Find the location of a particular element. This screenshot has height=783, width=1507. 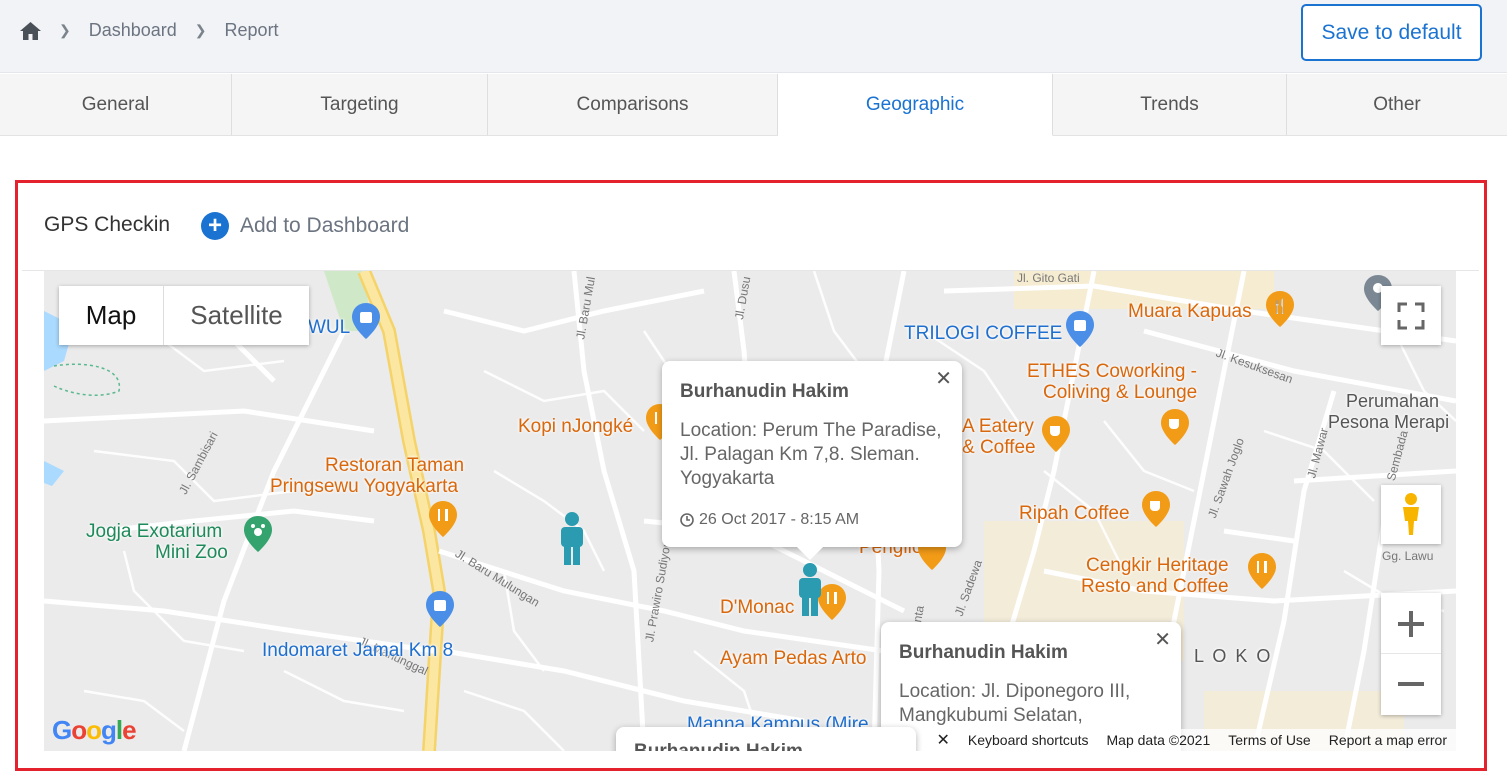

tab-geographic: Geographic is located at coordinates (915, 105).